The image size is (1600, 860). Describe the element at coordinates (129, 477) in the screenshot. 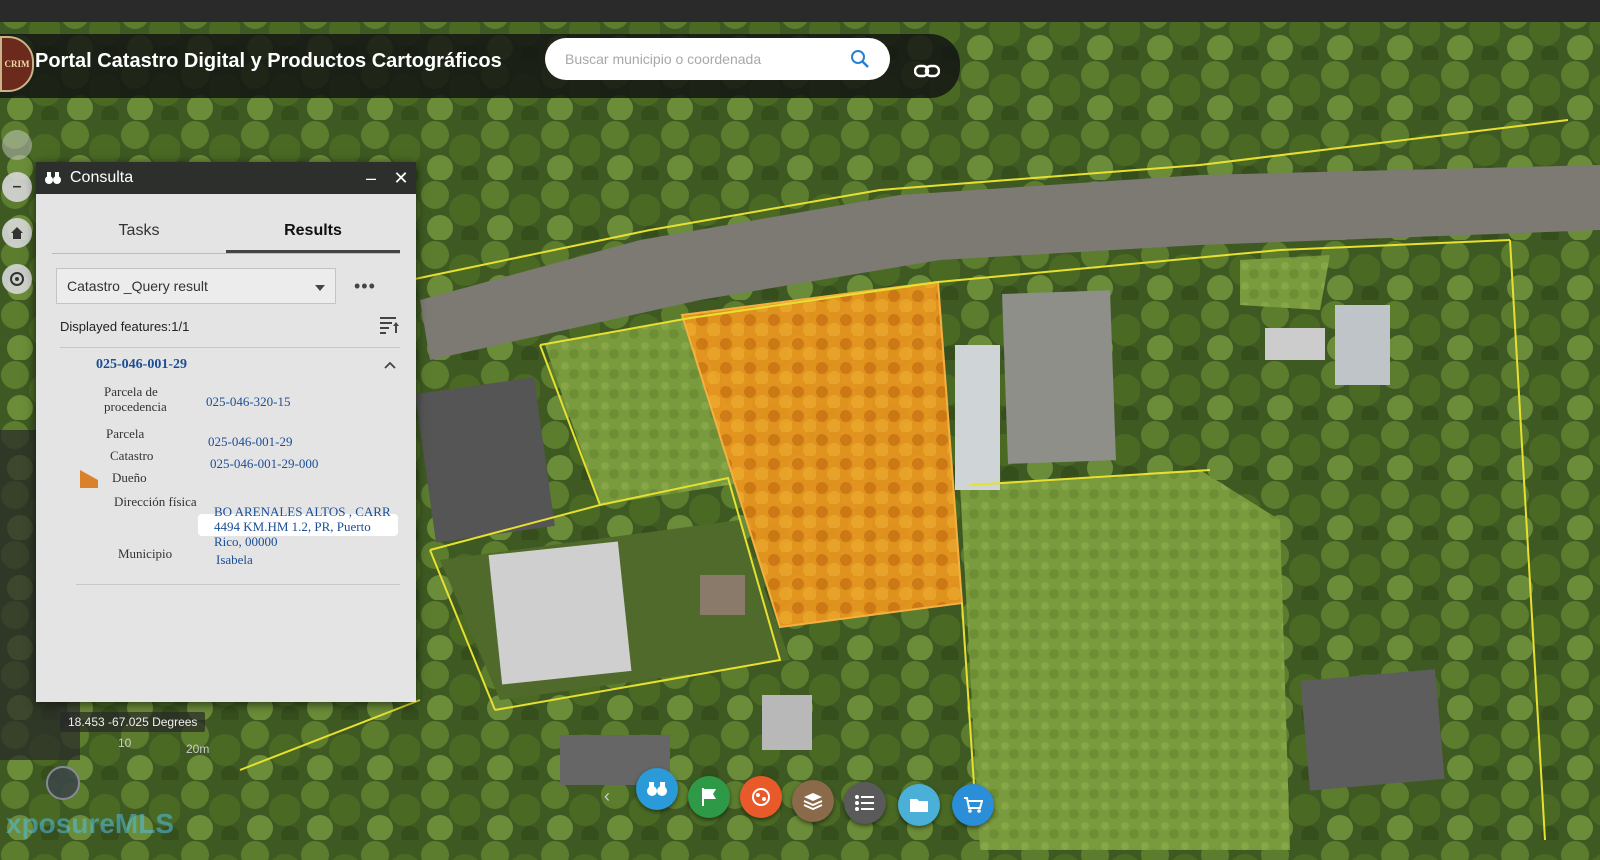

I see `attr-key: Dueño` at that location.